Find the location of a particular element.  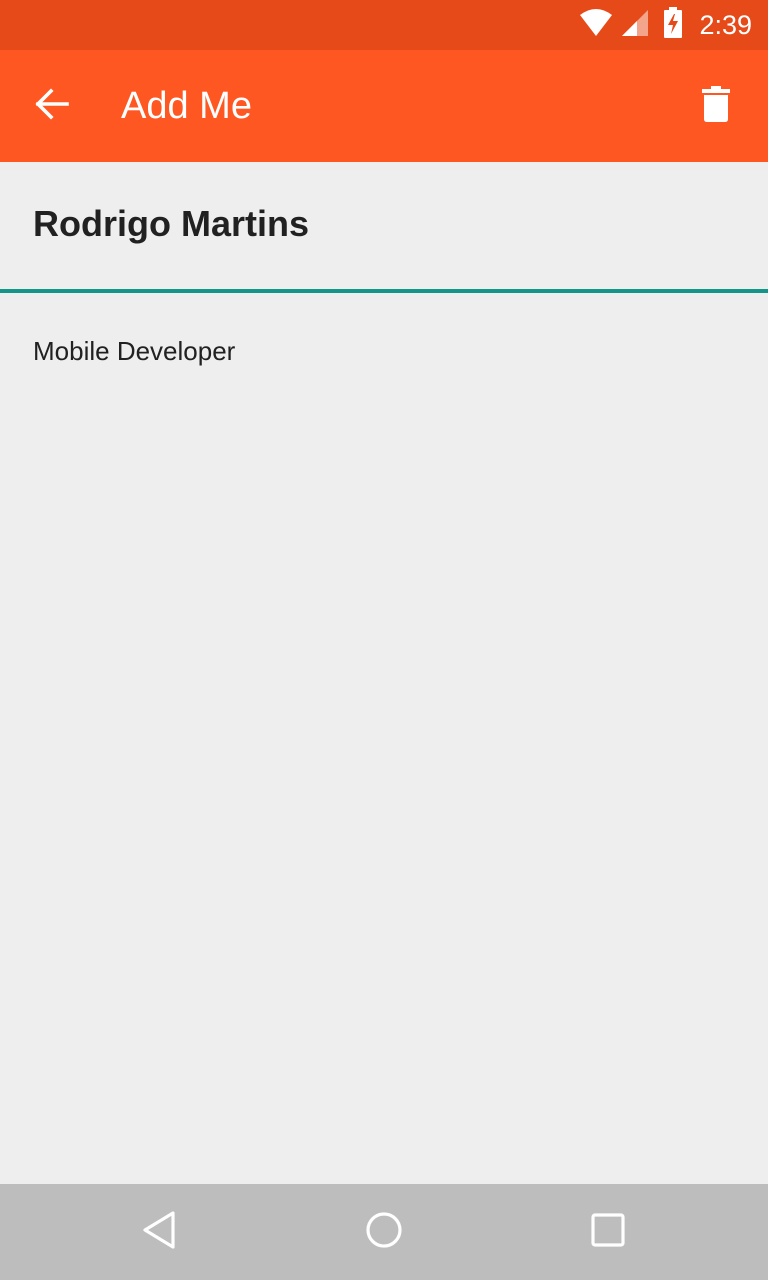

trash-icon is located at coordinates (716, 106).